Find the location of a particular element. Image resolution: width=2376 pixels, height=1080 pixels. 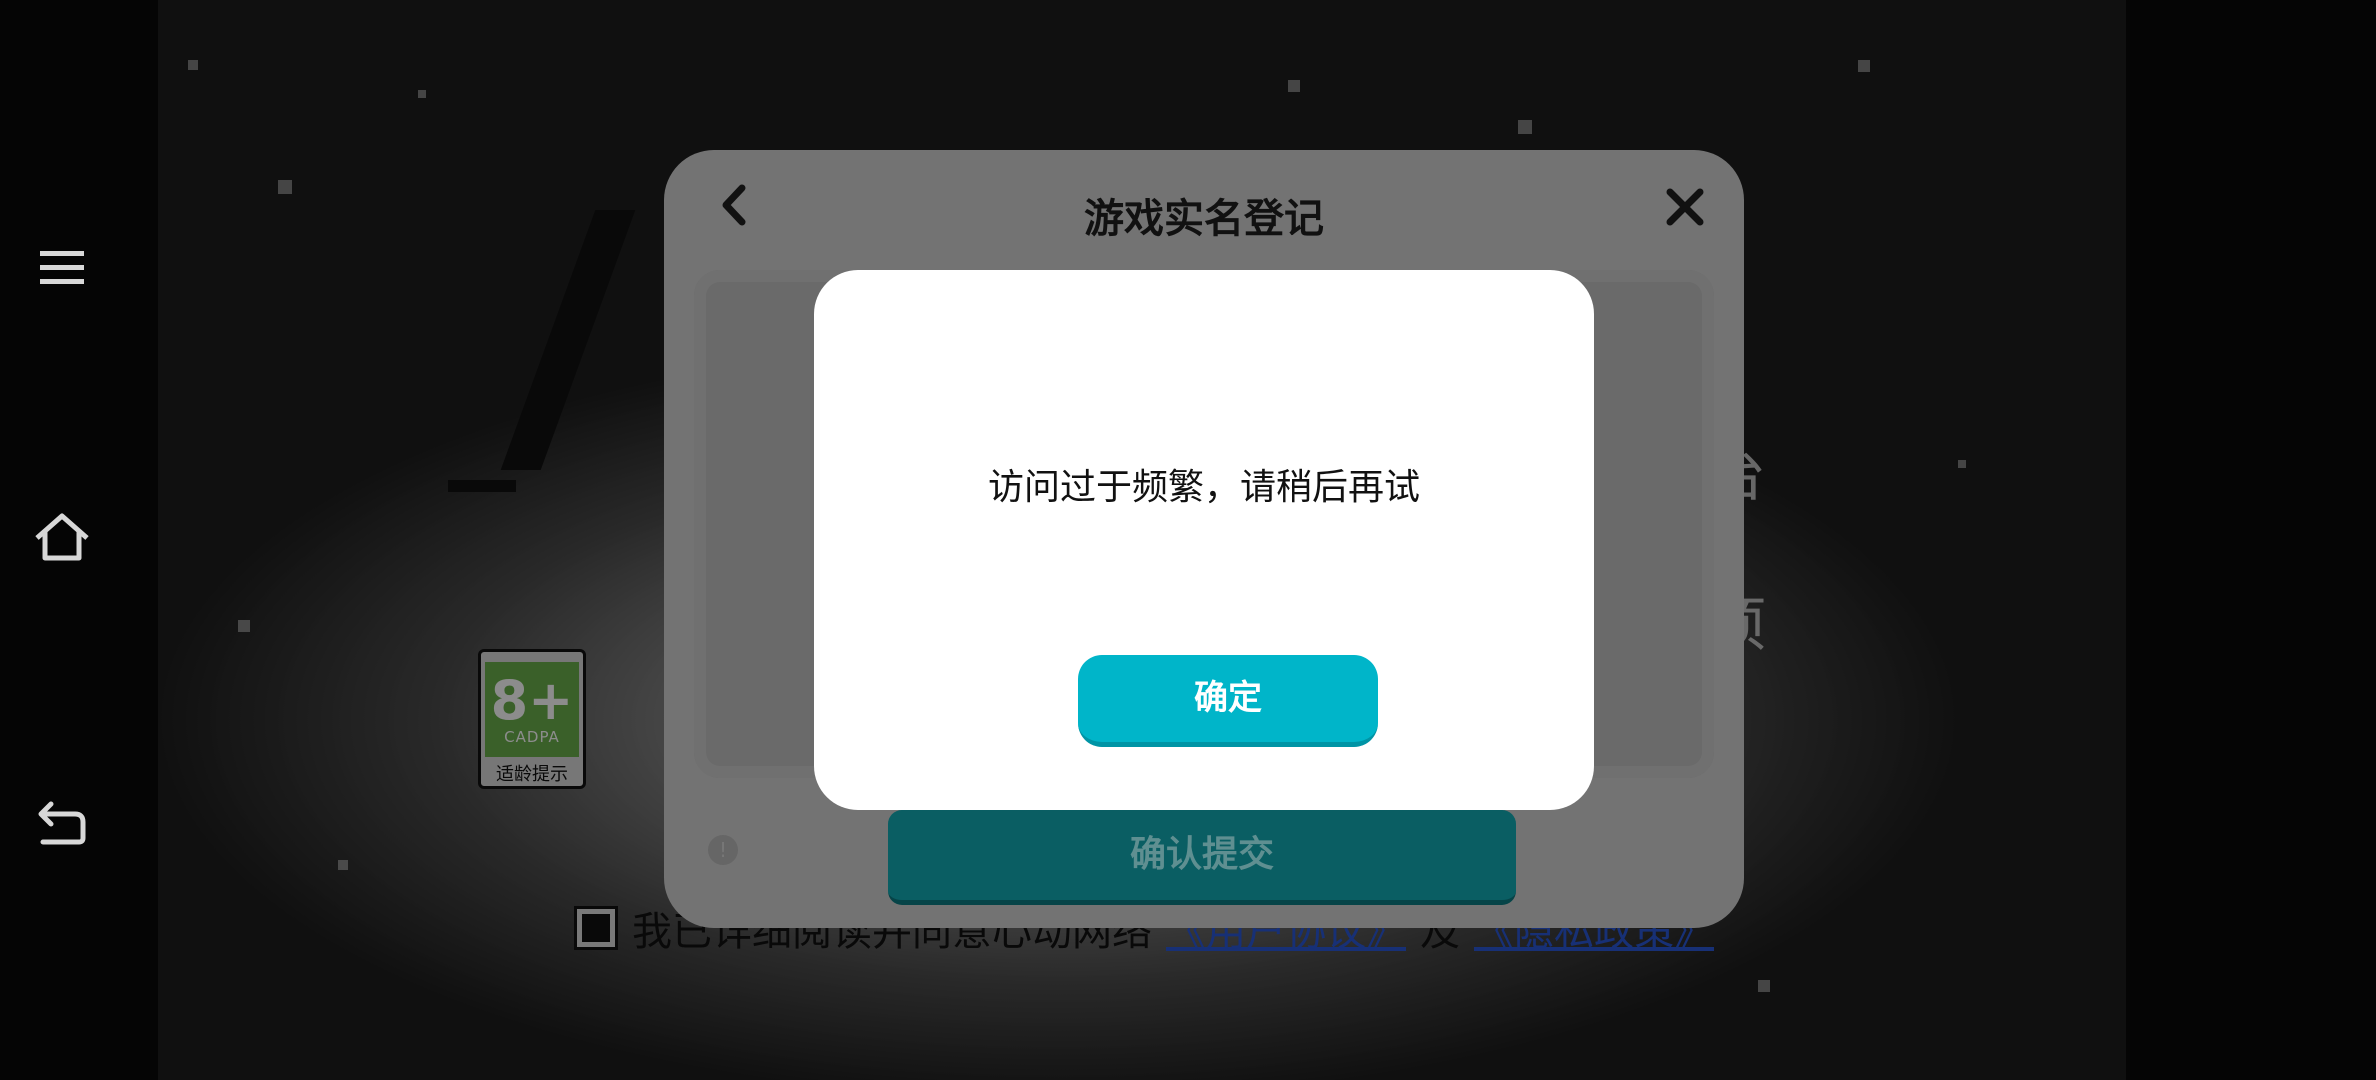

alert-message: 访问过于频繁，请稍后再试 is located at coordinates (1203, 487).